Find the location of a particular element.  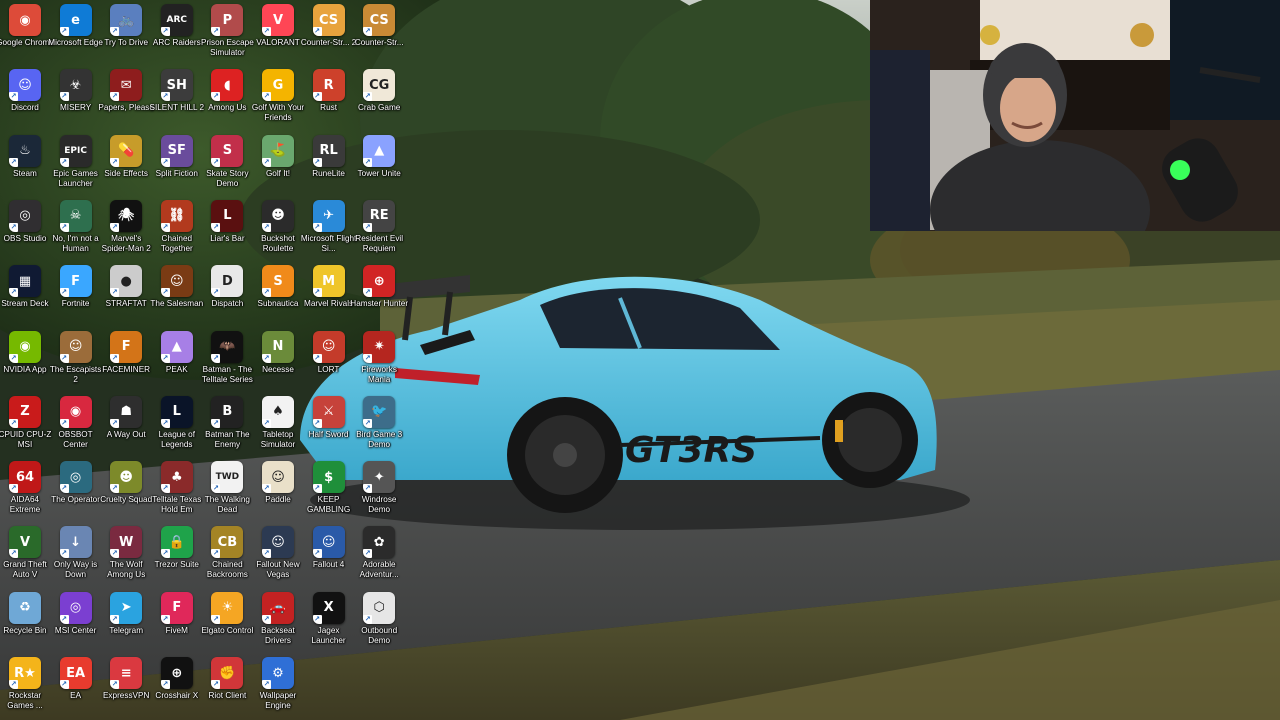

desktop-shortcut: ◎ ↗ OBS Studio is located at coordinates (25, 228).